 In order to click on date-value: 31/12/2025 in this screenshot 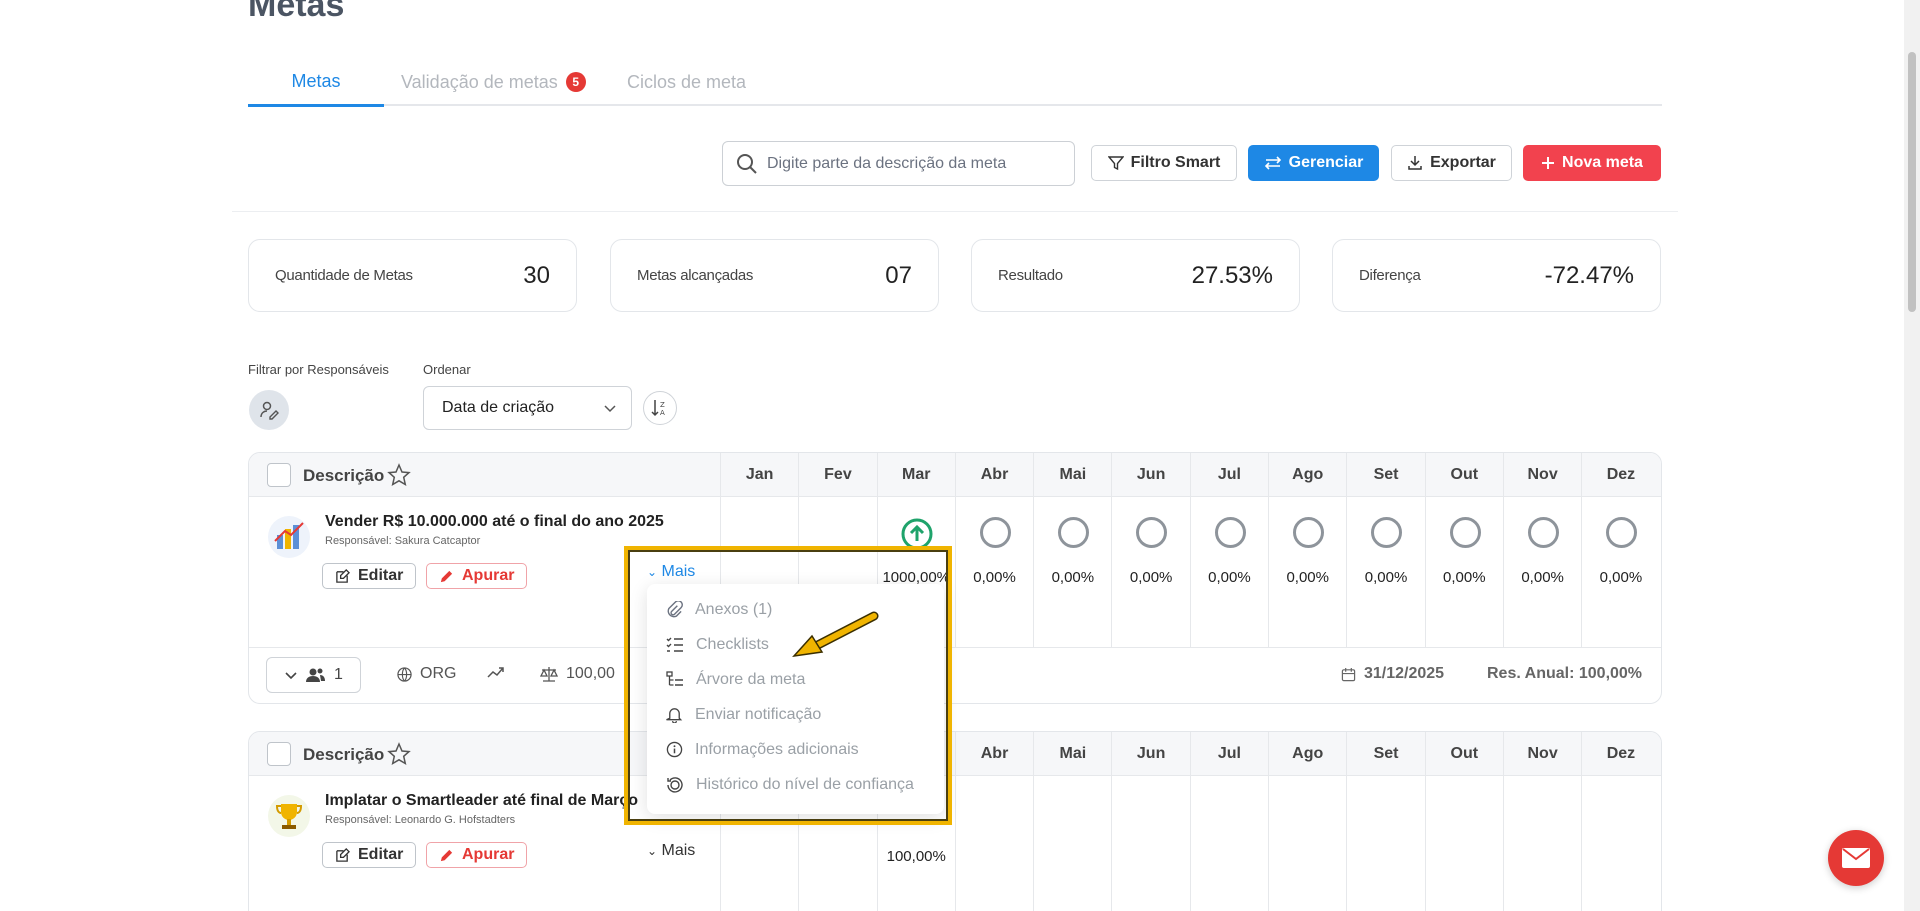, I will do `click(1404, 673)`.